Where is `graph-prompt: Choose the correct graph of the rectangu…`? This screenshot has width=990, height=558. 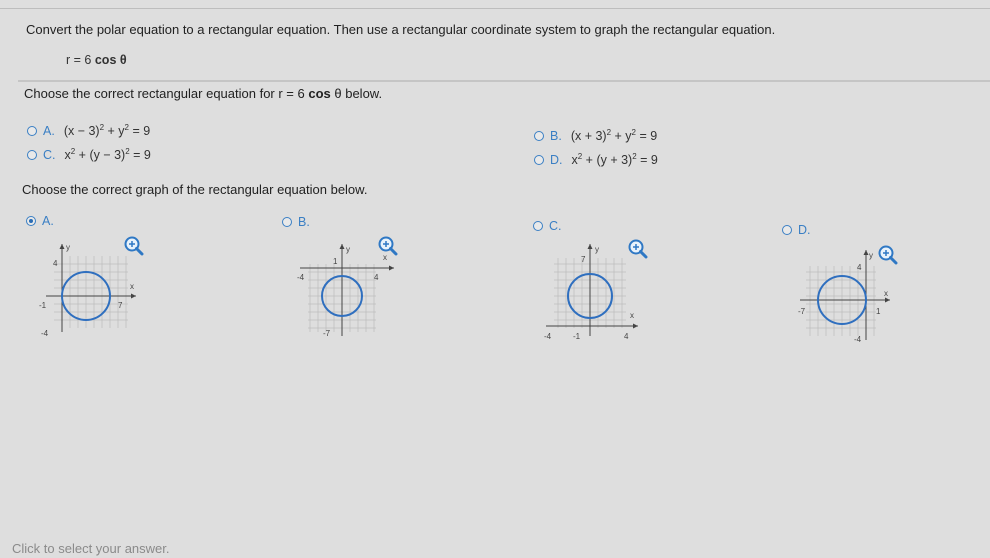 graph-prompt: Choose the correct graph of the rectangu… is located at coordinates (195, 189).